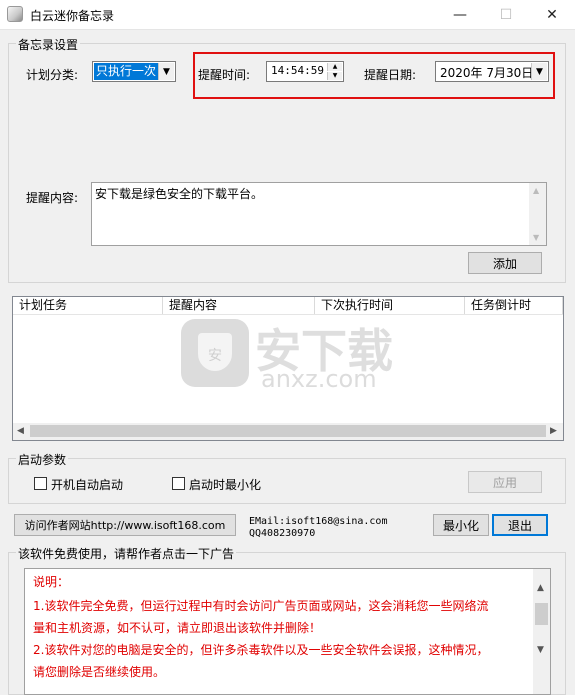  Describe the element at coordinates (15, 14) in the screenshot. I see `app-icon` at that location.